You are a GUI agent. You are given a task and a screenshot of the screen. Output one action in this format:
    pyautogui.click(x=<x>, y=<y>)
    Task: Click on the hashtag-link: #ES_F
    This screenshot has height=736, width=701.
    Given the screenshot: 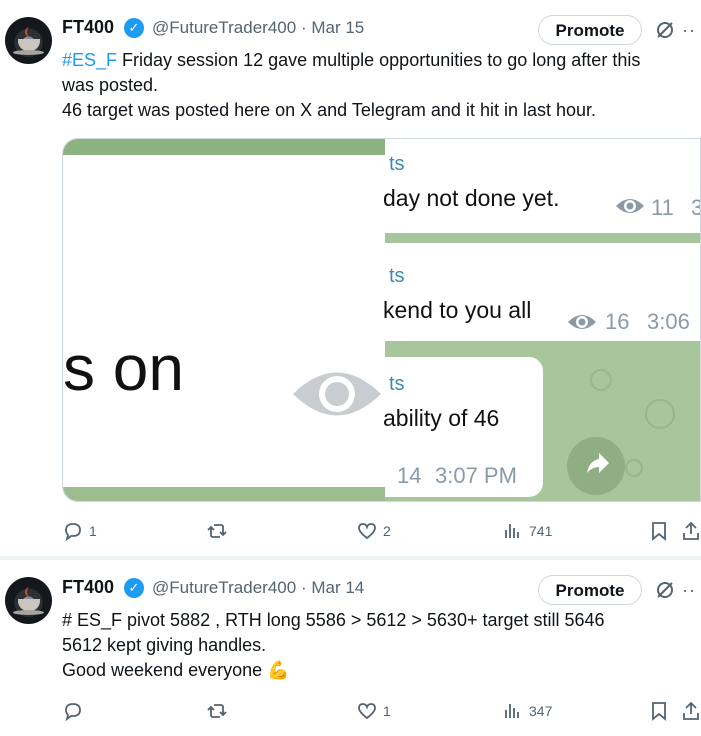 What is the action you would take?
    pyautogui.click(x=89, y=60)
    